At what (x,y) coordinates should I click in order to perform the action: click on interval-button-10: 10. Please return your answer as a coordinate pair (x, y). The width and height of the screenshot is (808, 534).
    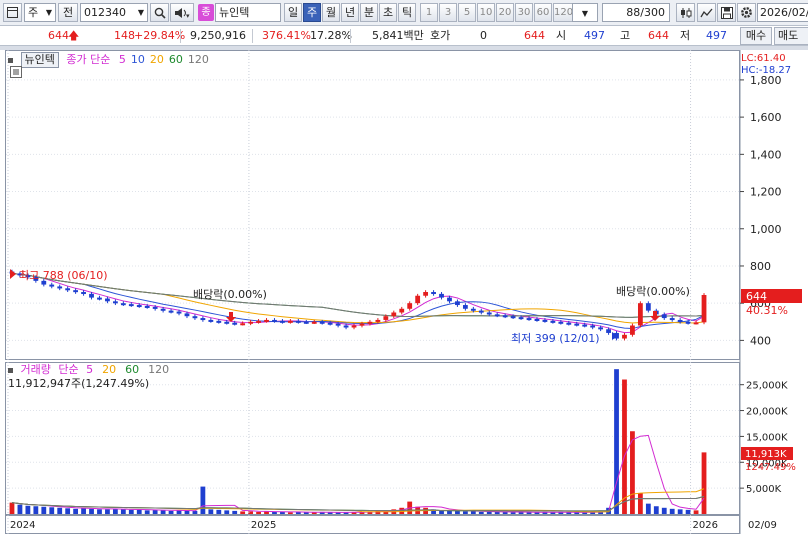
    Looking at the image, I should click on (486, 12).